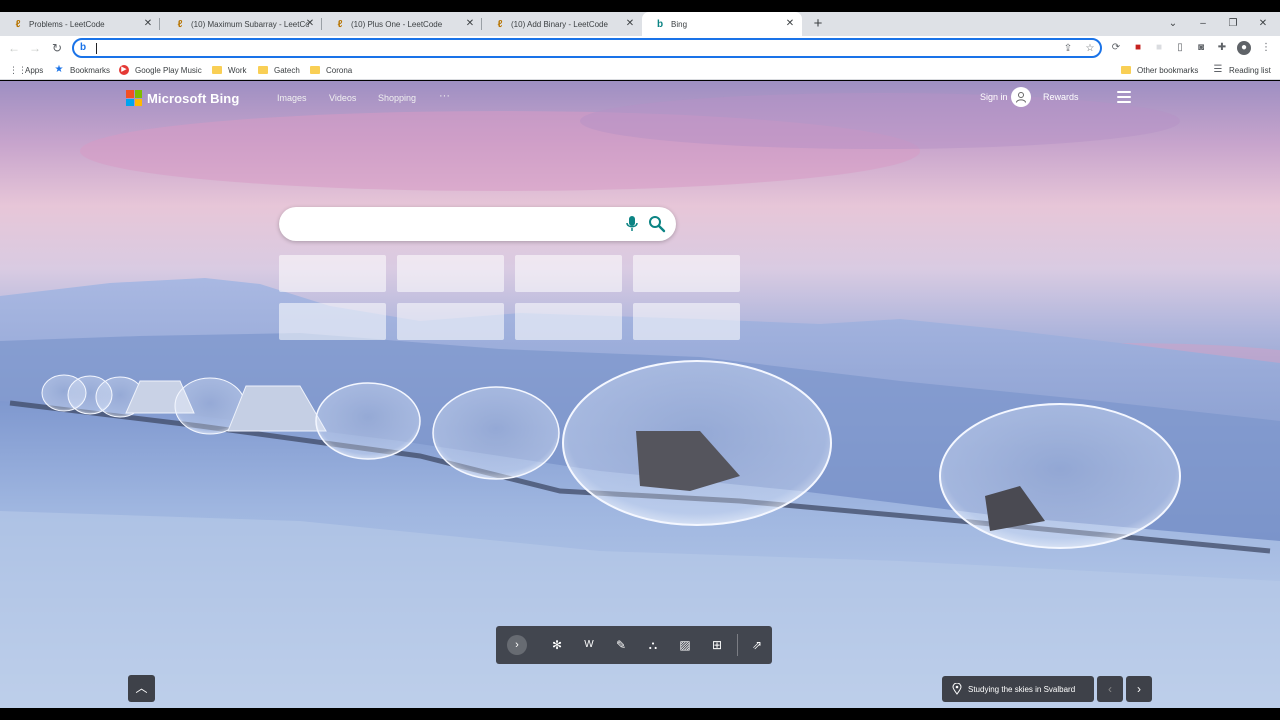 The width and height of the screenshot is (1280, 720). I want to click on gift-icon: ⊞, so click(717, 645).